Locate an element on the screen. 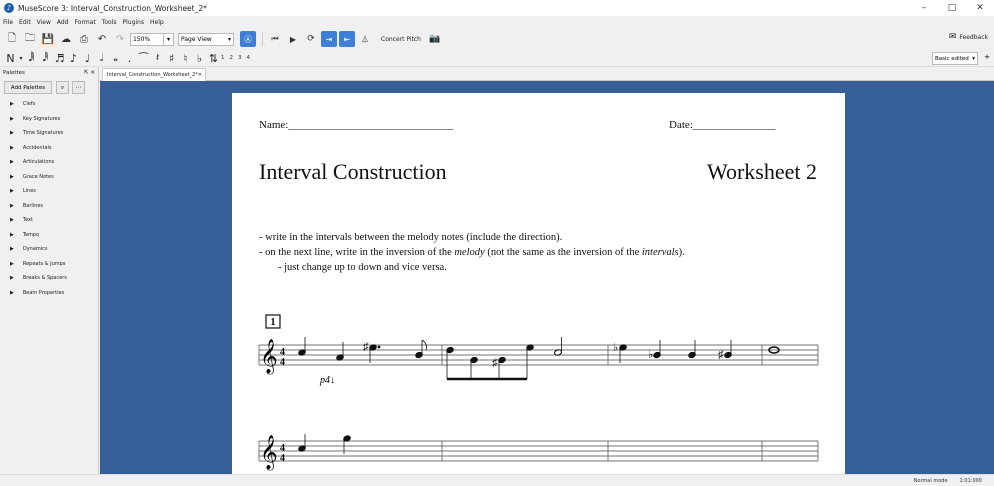 The image size is (994, 486). palette-item-label: Clefs is located at coordinates (29, 104).